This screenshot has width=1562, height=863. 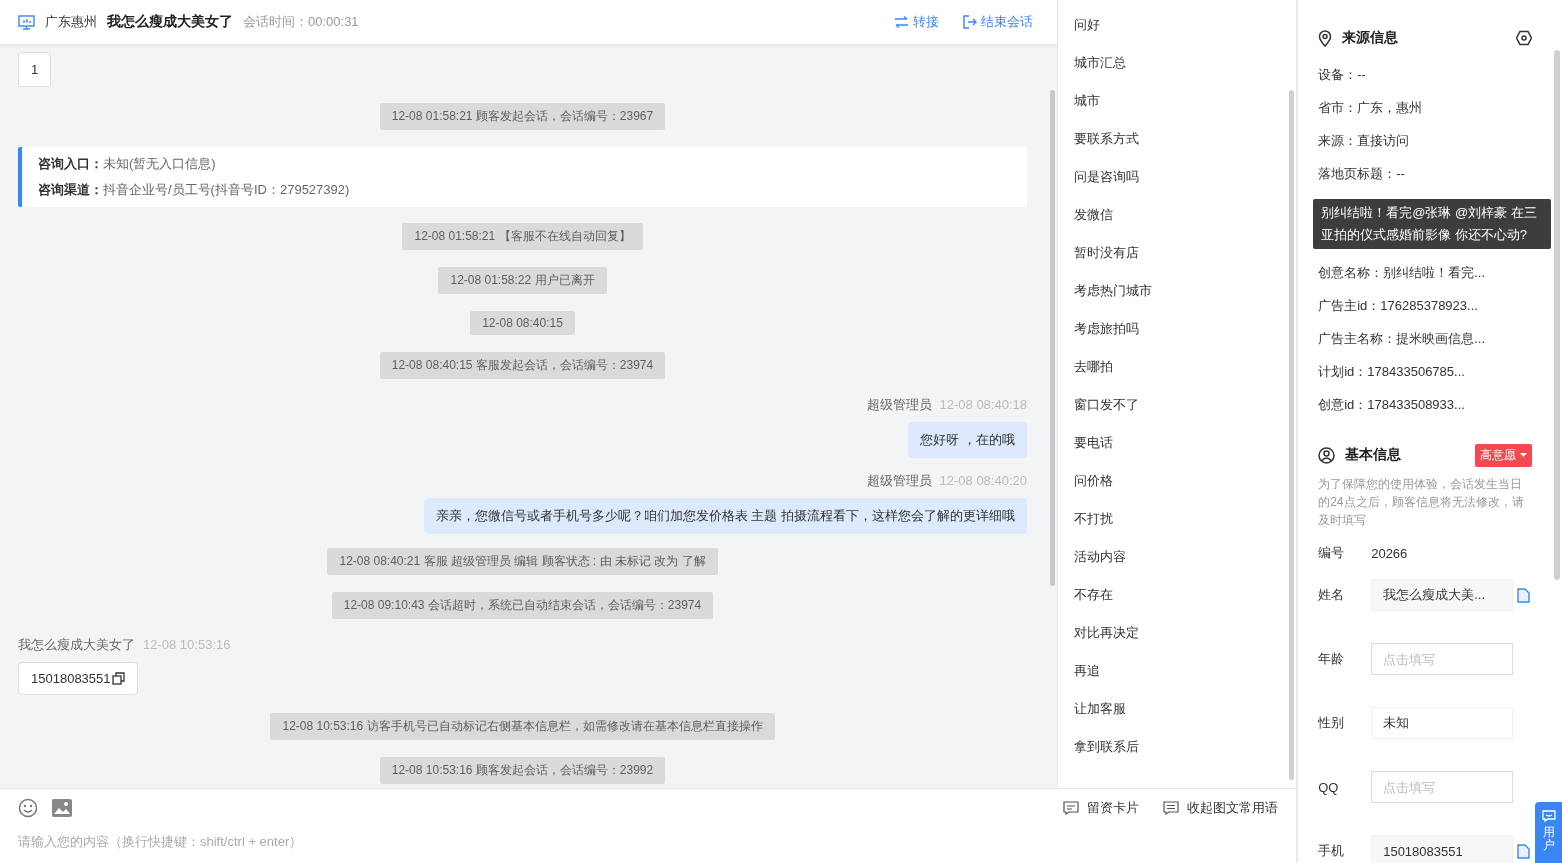 I want to click on phrase-item: 要联系方式, so click(x=1106, y=139).